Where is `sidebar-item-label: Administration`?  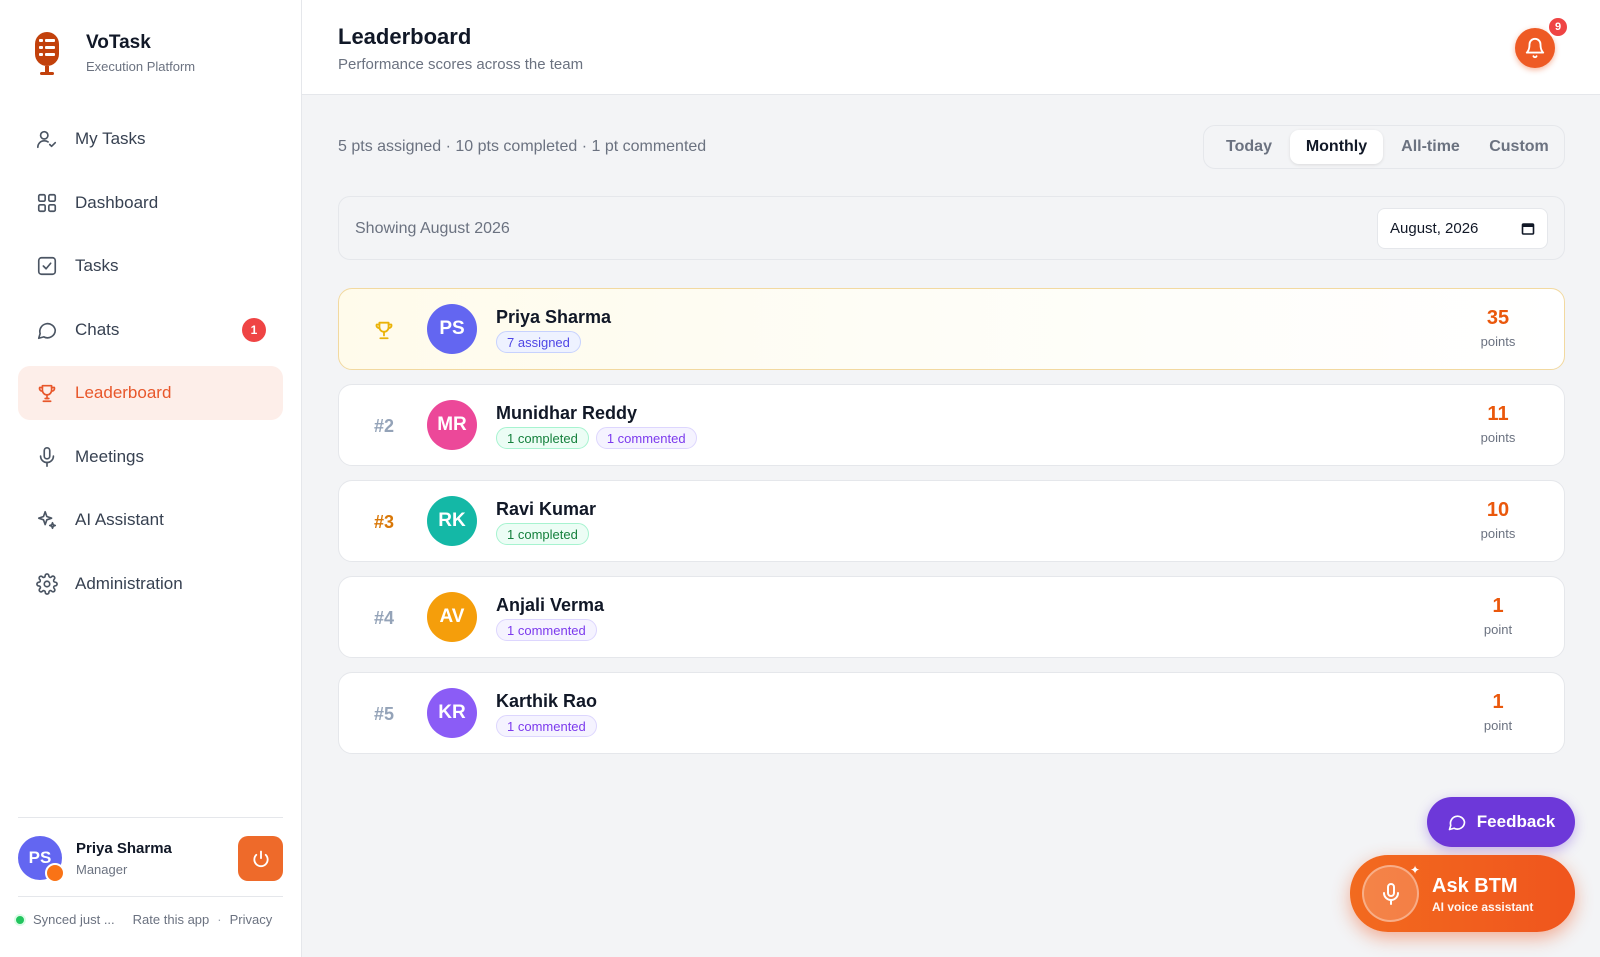 sidebar-item-label: Administration is located at coordinates (129, 583).